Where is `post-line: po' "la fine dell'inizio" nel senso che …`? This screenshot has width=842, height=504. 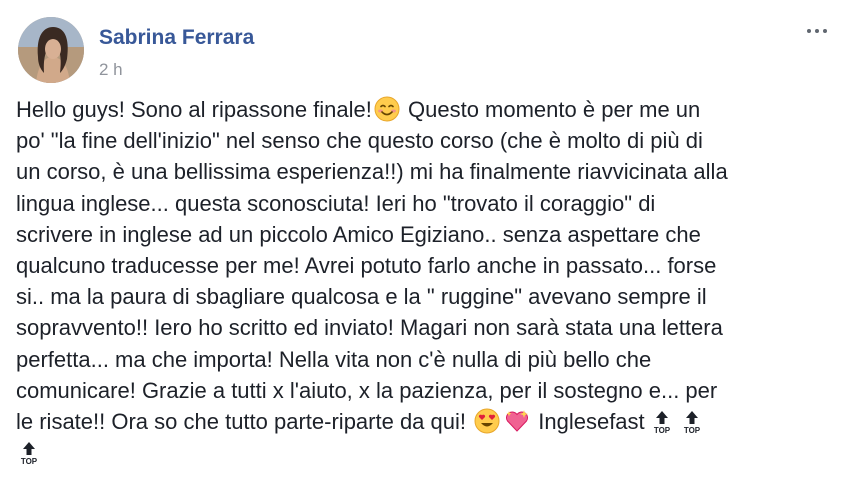 post-line: po' "la fine dell'inizio" nel senso che … is located at coordinates (359, 141).